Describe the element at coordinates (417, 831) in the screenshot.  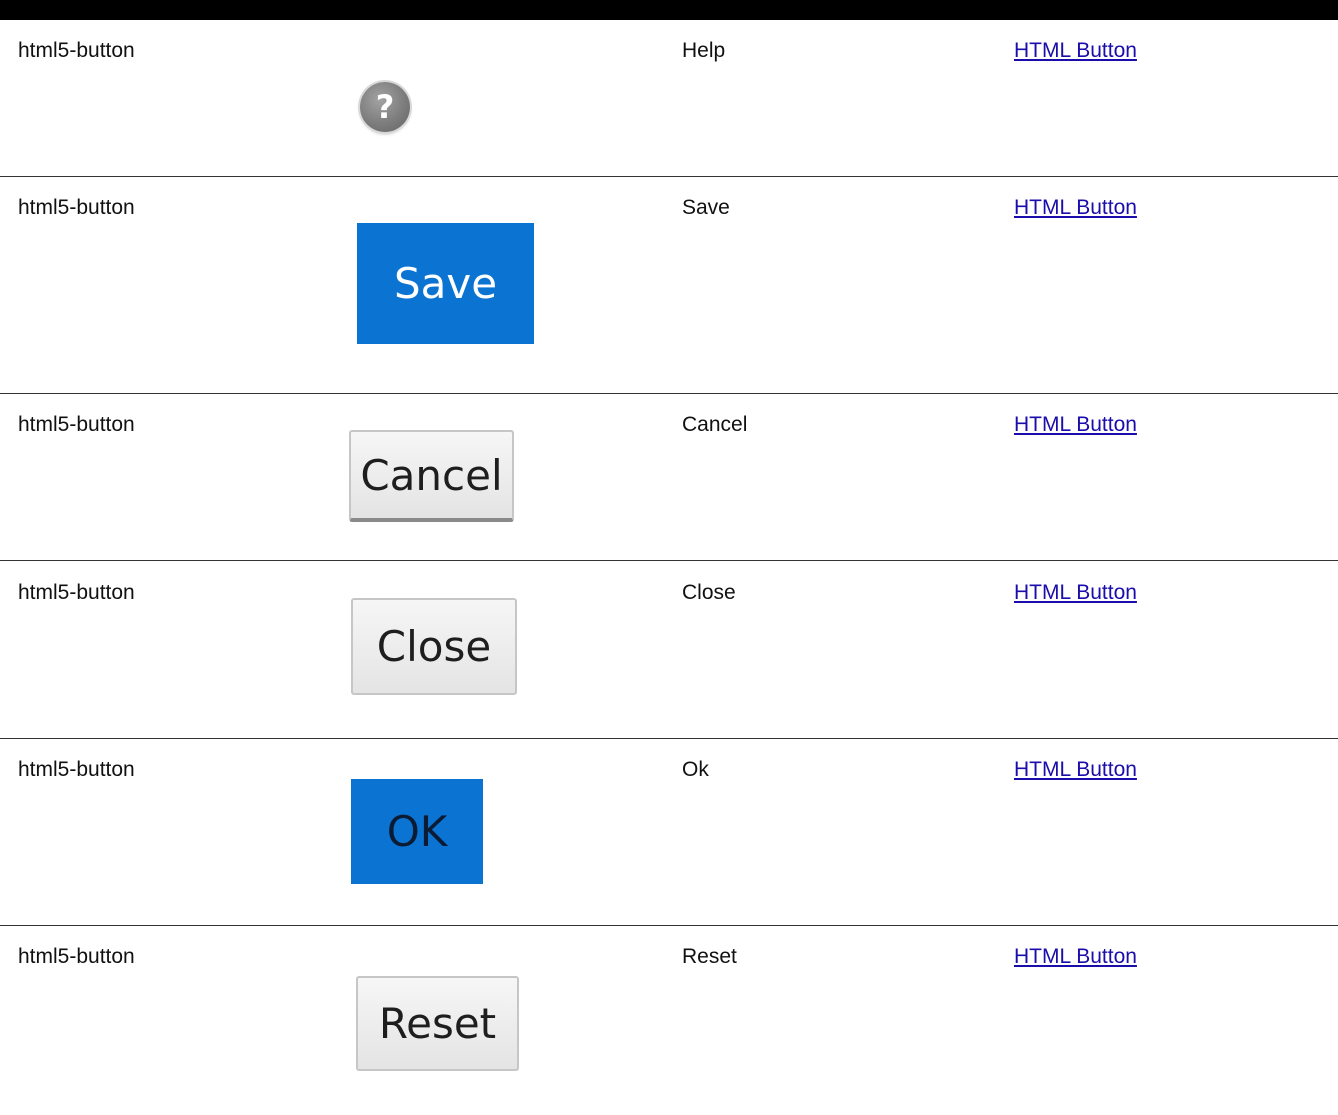
I see `ok-button-preview: OK` at that location.